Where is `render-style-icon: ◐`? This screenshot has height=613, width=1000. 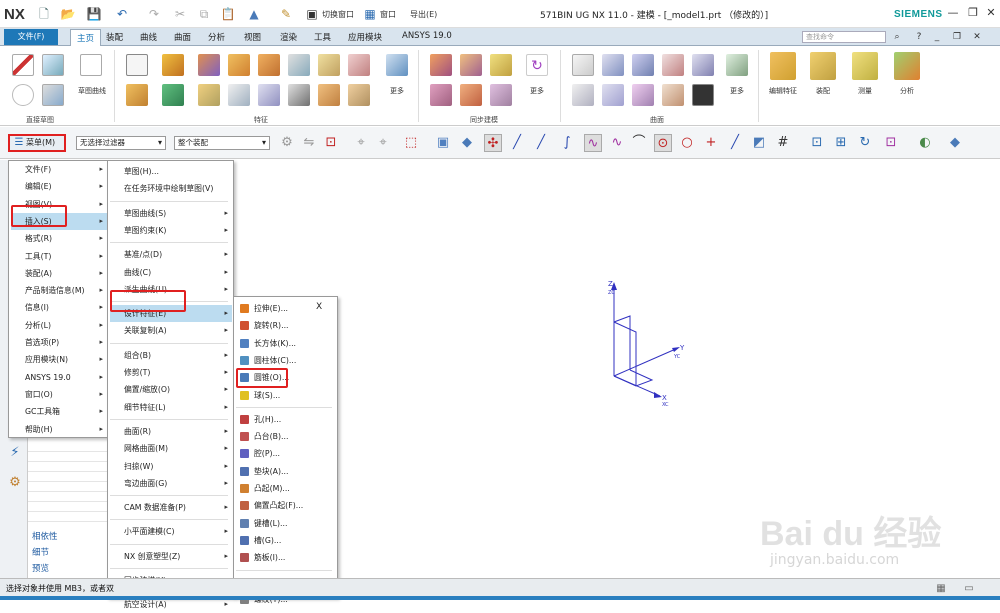 render-style-icon: ◐ is located at coordinates (925, 143).